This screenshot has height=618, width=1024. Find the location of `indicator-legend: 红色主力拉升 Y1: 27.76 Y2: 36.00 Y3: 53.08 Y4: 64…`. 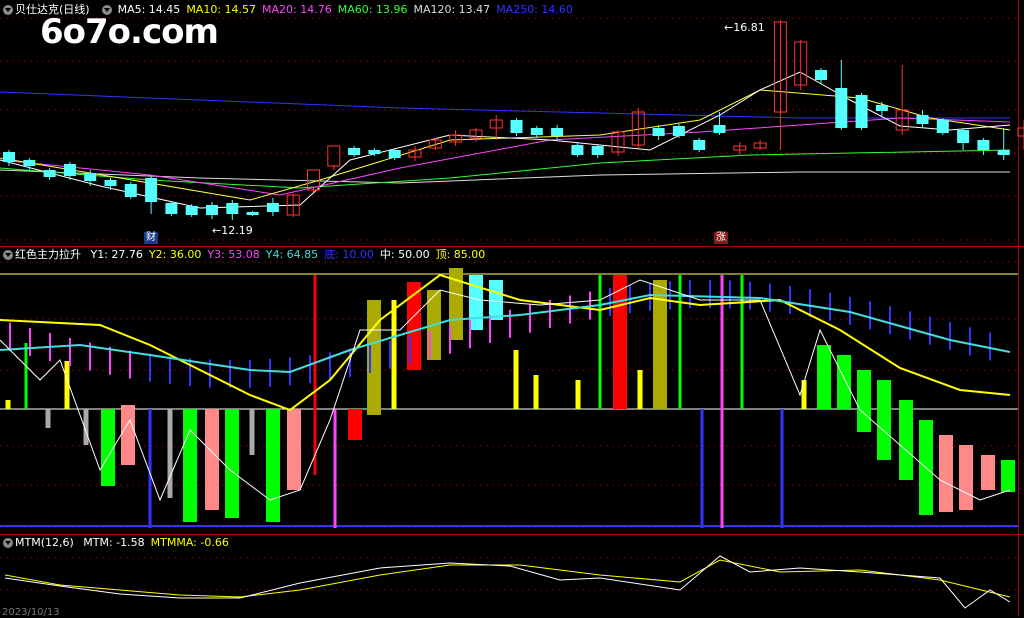

indicator-legend: 红色主力拉升 Y1: 27.76 Y2: 36.00 Y3: 53.08 Y4: 64… is located at coordinates (248, 254).